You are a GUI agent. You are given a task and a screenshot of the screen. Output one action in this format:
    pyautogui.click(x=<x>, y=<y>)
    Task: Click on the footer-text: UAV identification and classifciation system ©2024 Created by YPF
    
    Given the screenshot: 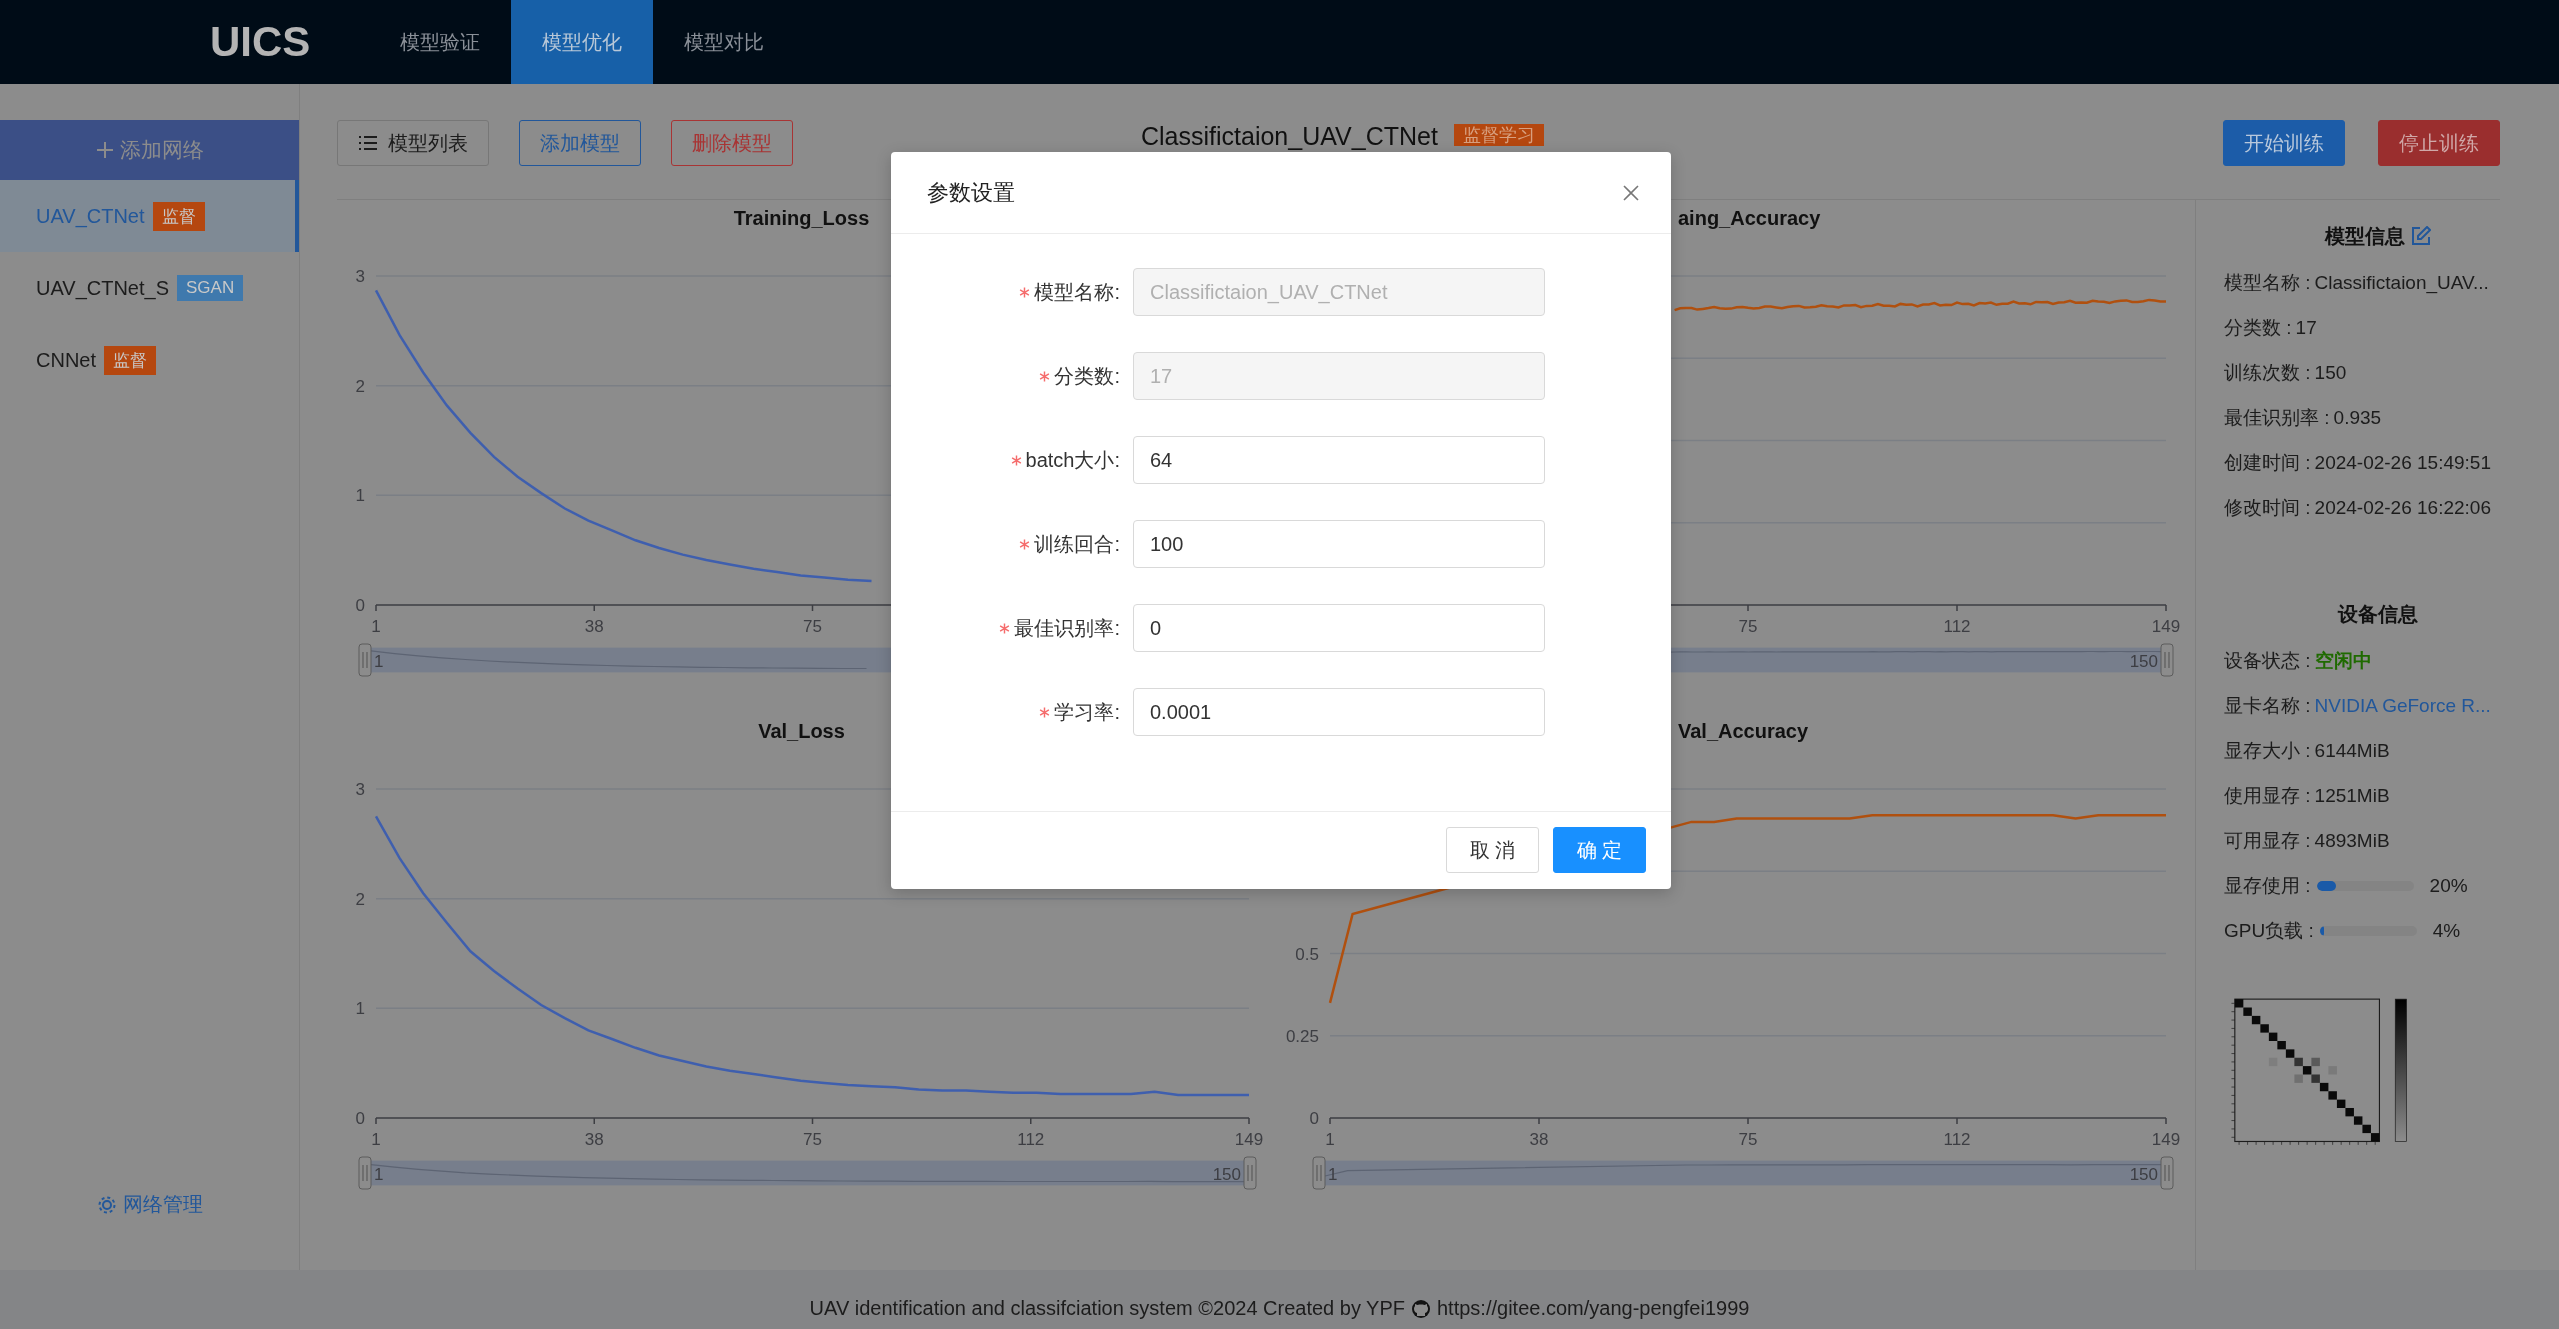 What is the action you would take?
    pyautogui.click(x=1107, y=1308)
    